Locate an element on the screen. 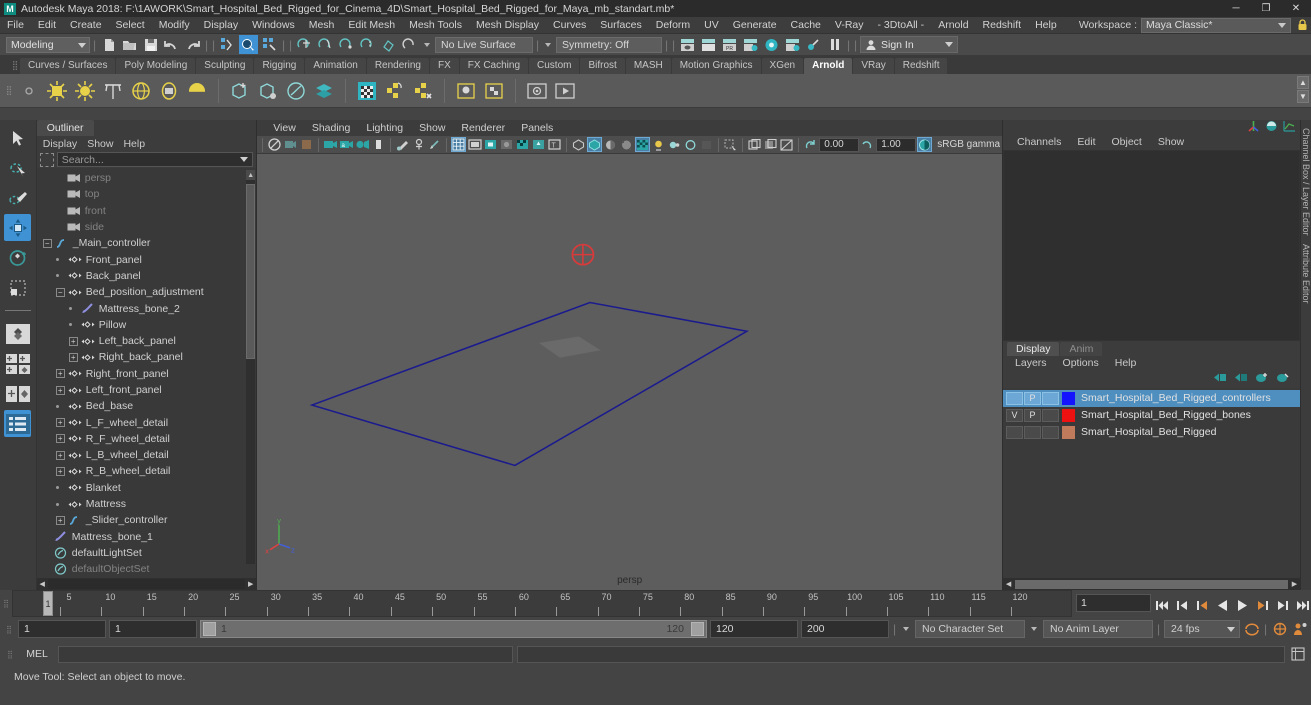 The width and height of the screenshot is (1311, 705). outliner-item: + R_B_wheel_detail is located at coordinates (146, 471).